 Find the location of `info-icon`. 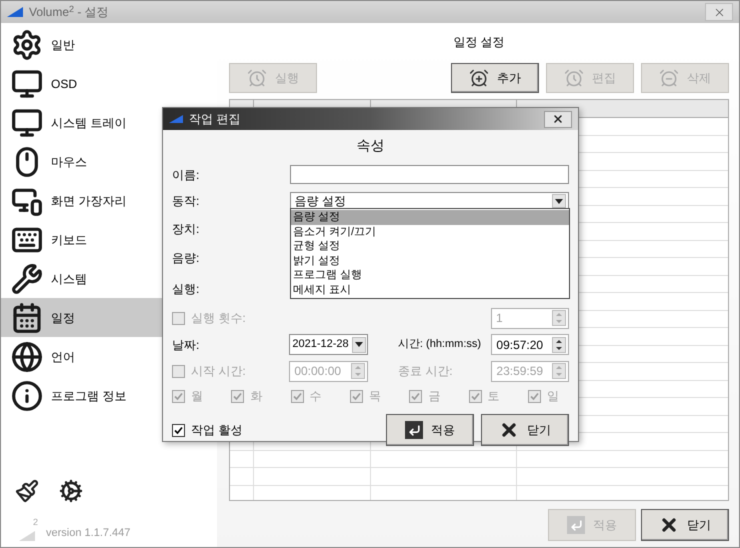

info-icon is located at coordinates (27, 396).